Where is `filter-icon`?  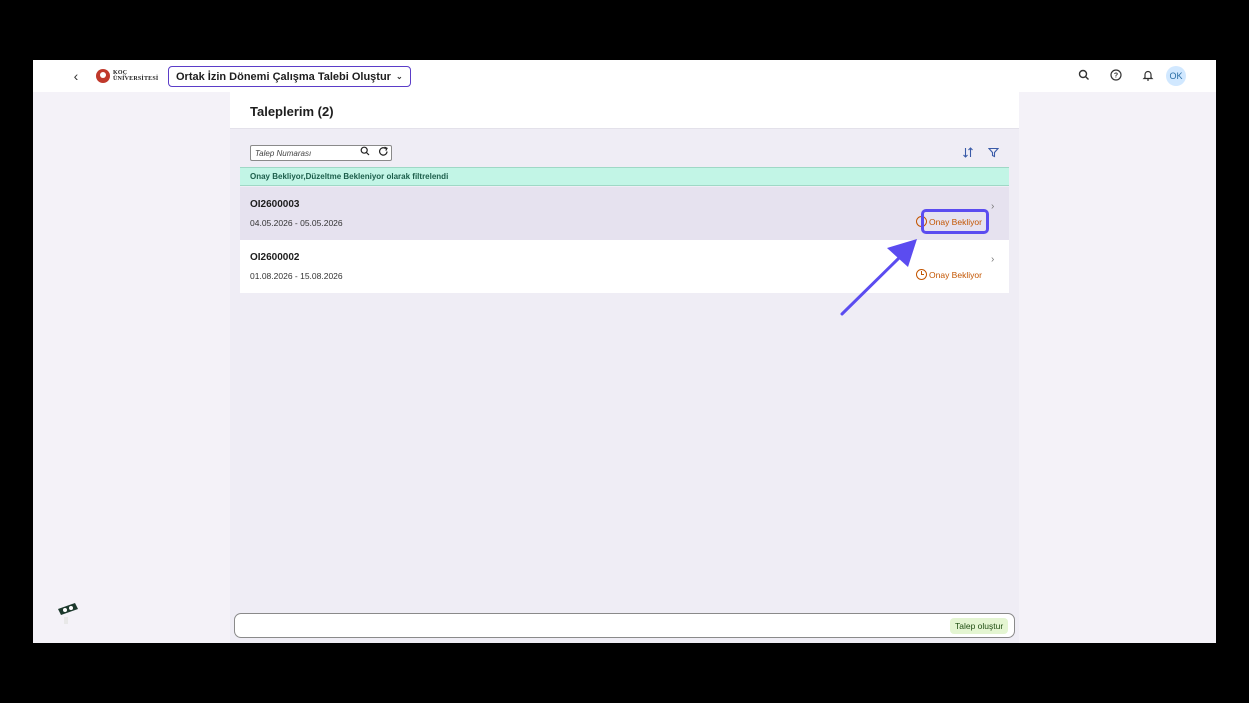 filter-icon is located at coordinates (993, 154).